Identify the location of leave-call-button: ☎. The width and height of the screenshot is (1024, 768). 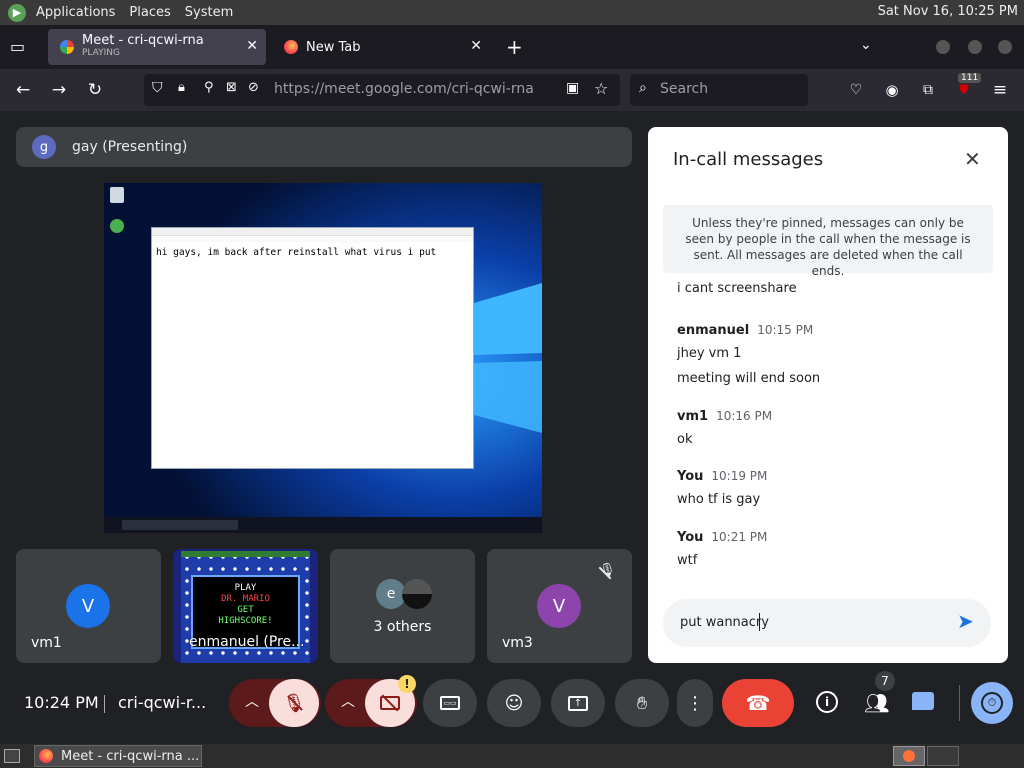
(758, 703).